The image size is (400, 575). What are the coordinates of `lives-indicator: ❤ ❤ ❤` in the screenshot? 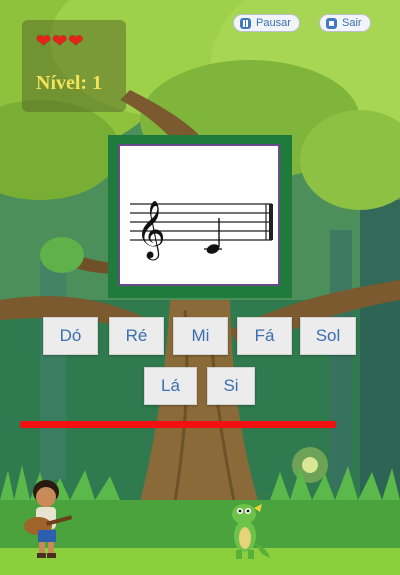 It's located at (59, 42).